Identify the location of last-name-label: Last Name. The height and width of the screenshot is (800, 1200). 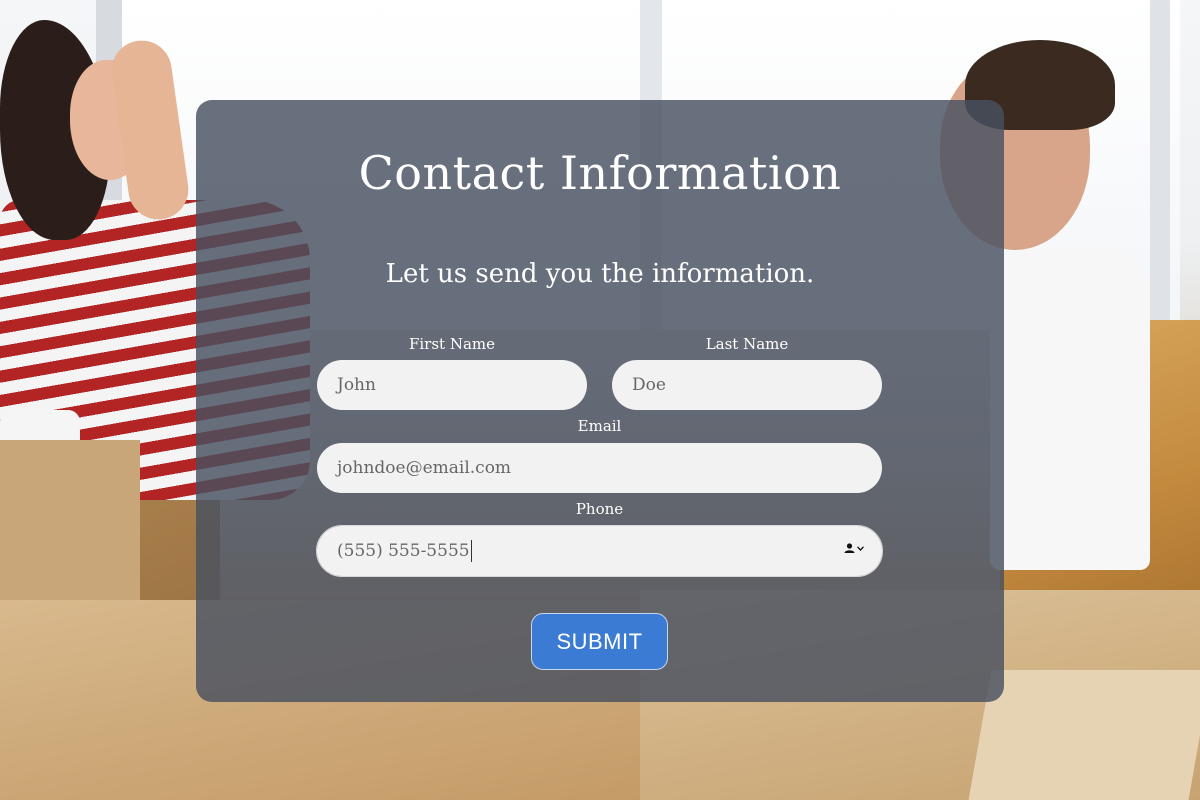
(747, 344).